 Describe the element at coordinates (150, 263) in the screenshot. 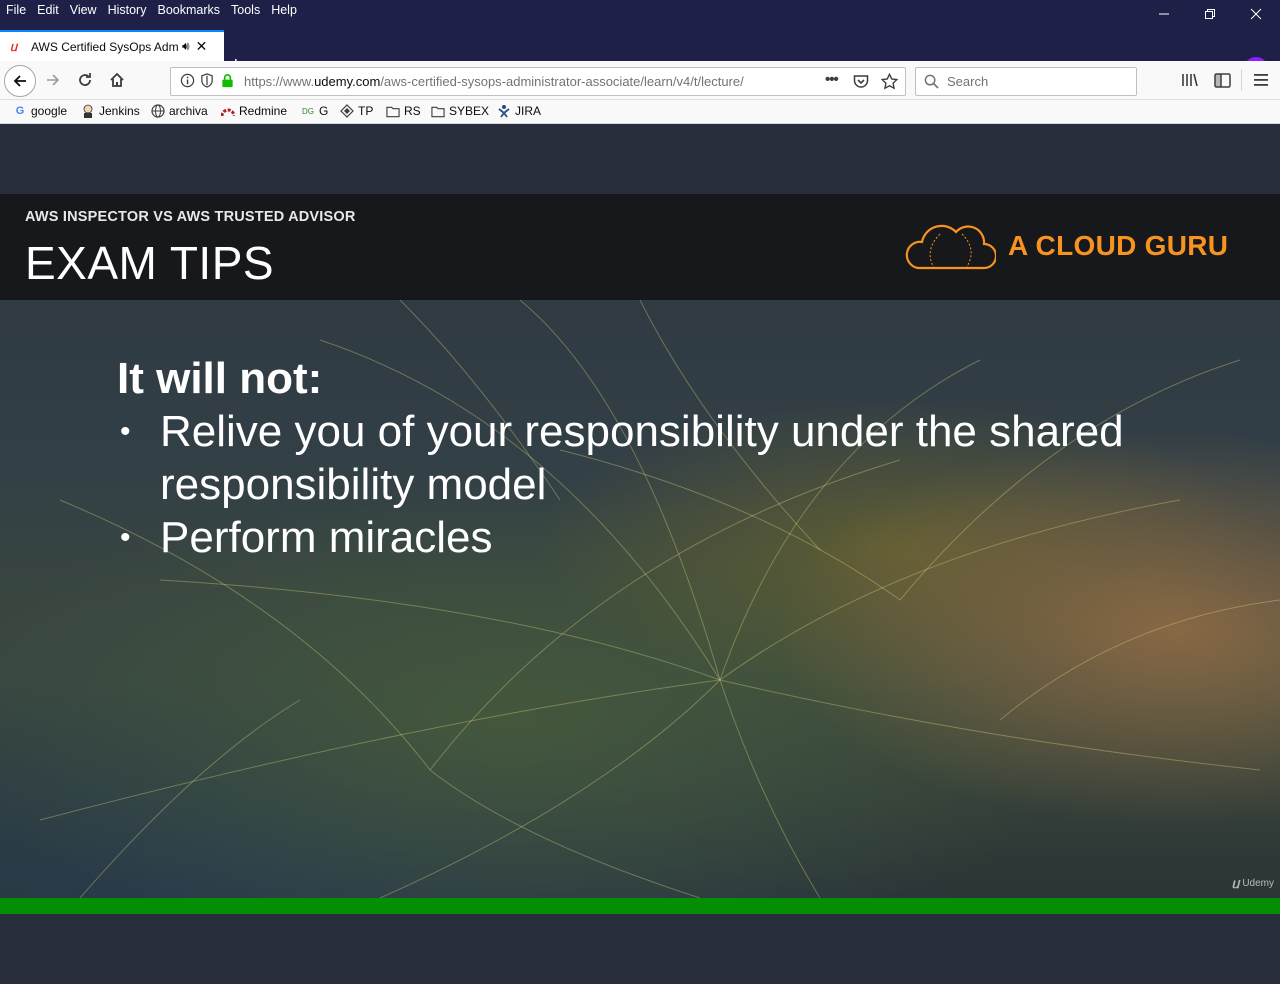

I see `slide-title: EXAM TIPS` at that location.